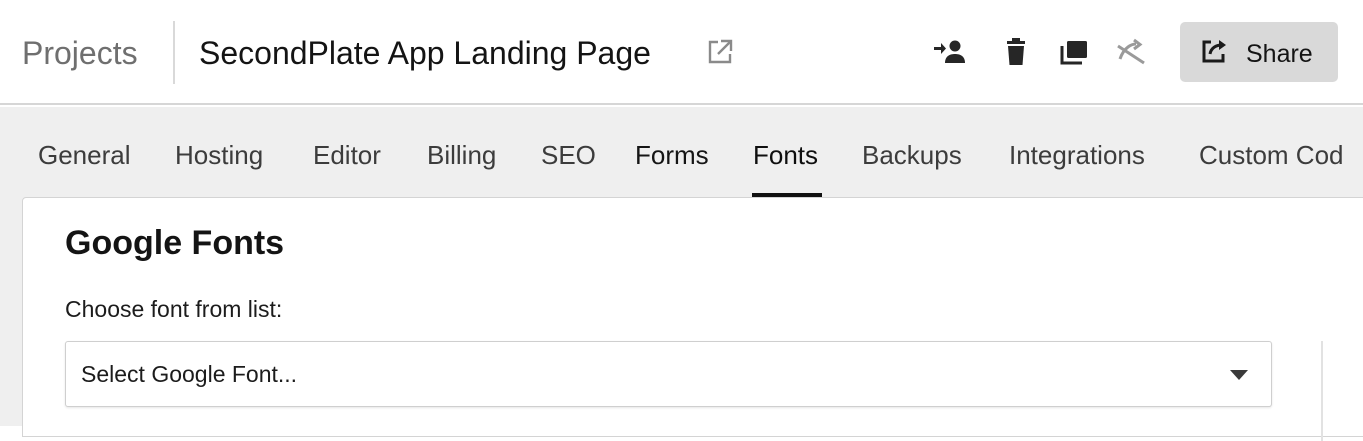 Image resolution: width=1363 pixels, height=441 pixels. Describe the element at coordinates (1271, 155) in the screenshot. I see `tab-custom-code: Custom Cod` at that location.